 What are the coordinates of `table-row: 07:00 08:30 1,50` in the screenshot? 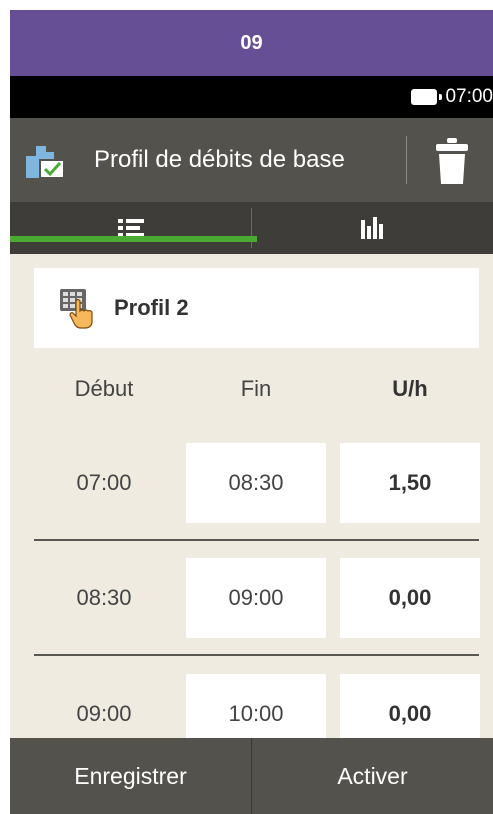 It's located at (257, 483).